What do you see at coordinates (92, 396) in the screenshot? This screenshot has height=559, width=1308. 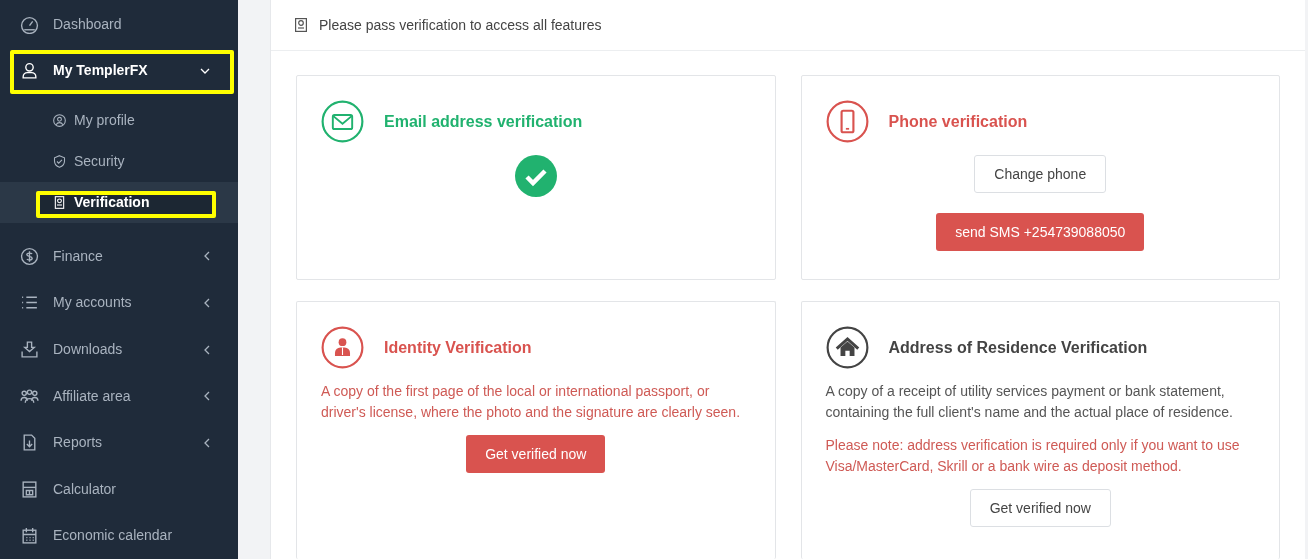 I see `sidebar-label: Affiliate area` at bounding box center [92, 396].